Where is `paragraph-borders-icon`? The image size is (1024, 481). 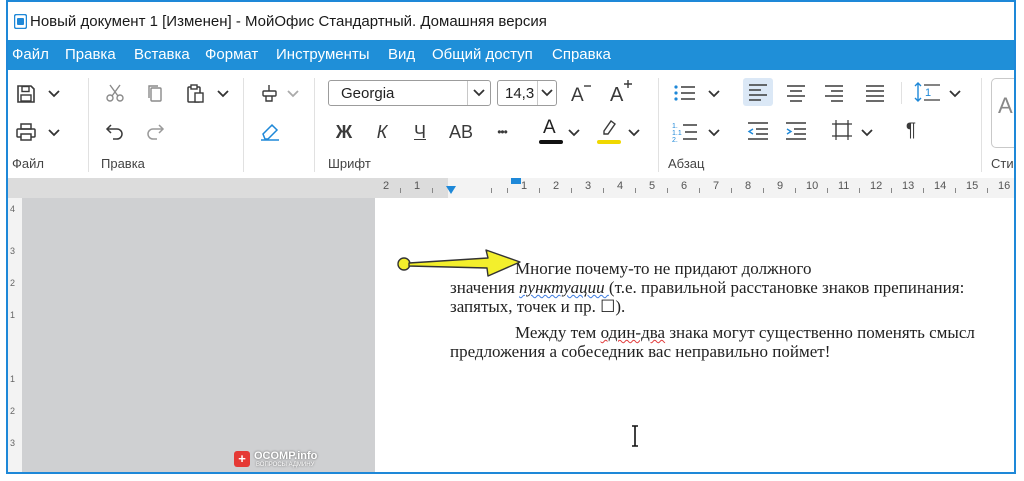 paragraph-borders-icon is located at coordinates (842, 130).